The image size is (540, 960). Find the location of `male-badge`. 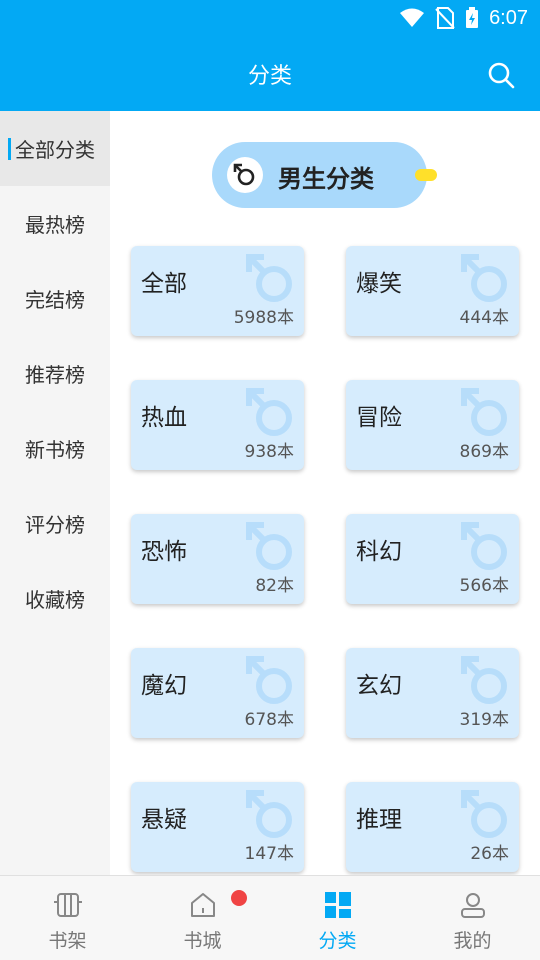

male-badge is located at coordinates (245, 175).